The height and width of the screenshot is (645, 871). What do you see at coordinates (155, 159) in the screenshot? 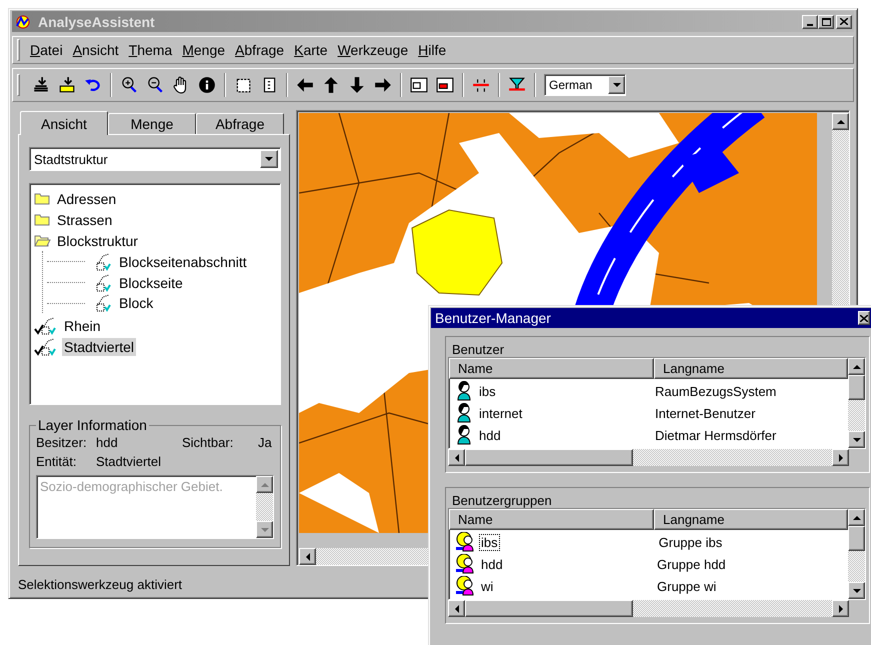
I see `theme-dropdown: Stadtstruktur` at bounding box center [155, 159].